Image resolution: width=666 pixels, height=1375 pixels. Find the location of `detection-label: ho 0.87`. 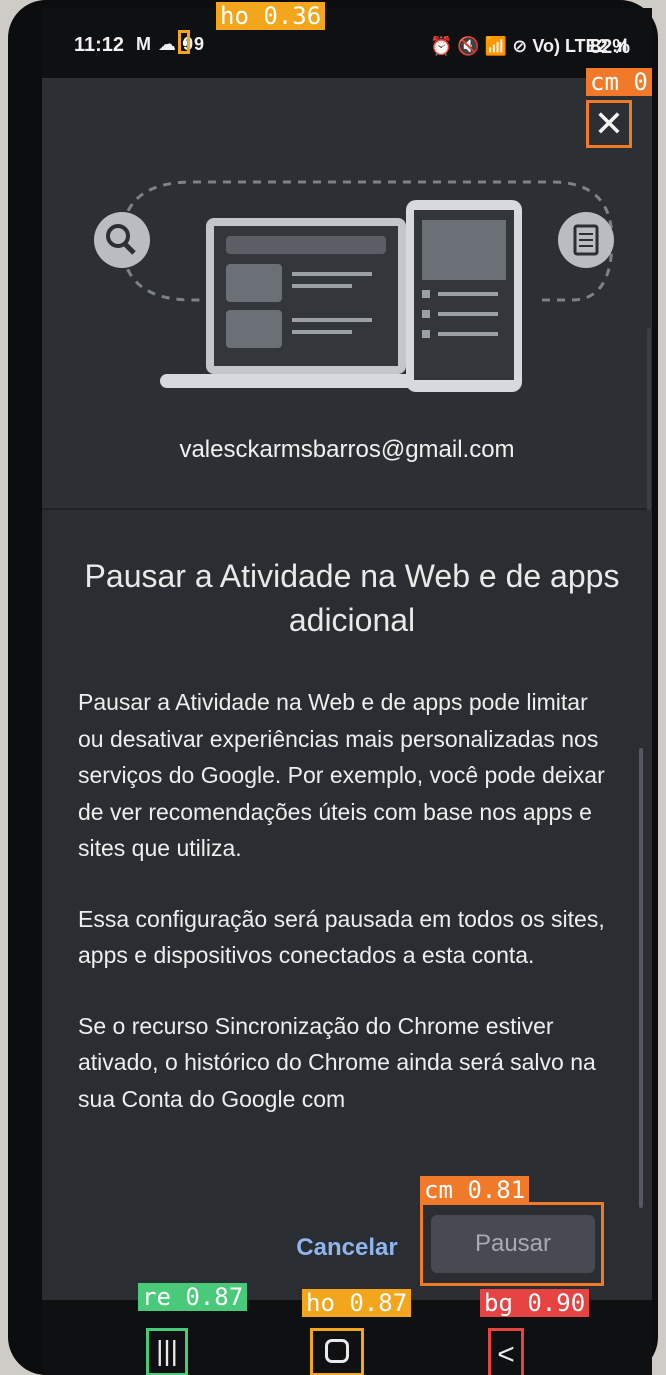

detection-label: ho 0.87 is located at coordinates (357, 1303).